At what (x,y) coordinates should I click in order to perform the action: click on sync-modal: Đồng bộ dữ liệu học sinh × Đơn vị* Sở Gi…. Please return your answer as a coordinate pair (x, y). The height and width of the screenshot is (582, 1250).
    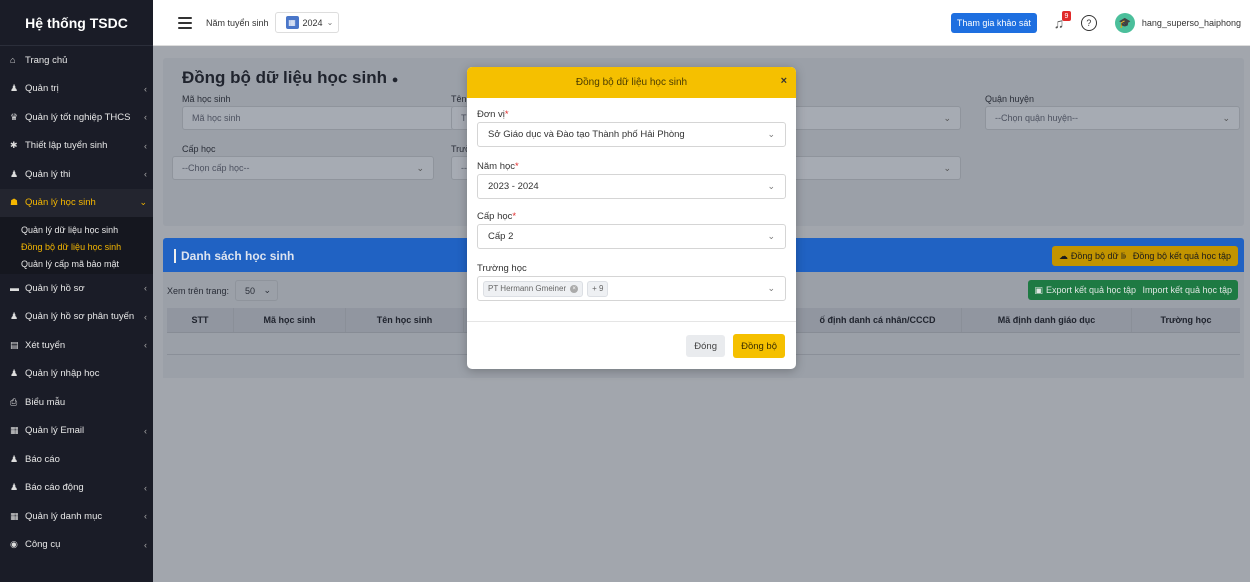
    Looking at the image, I should click on (631, 218).